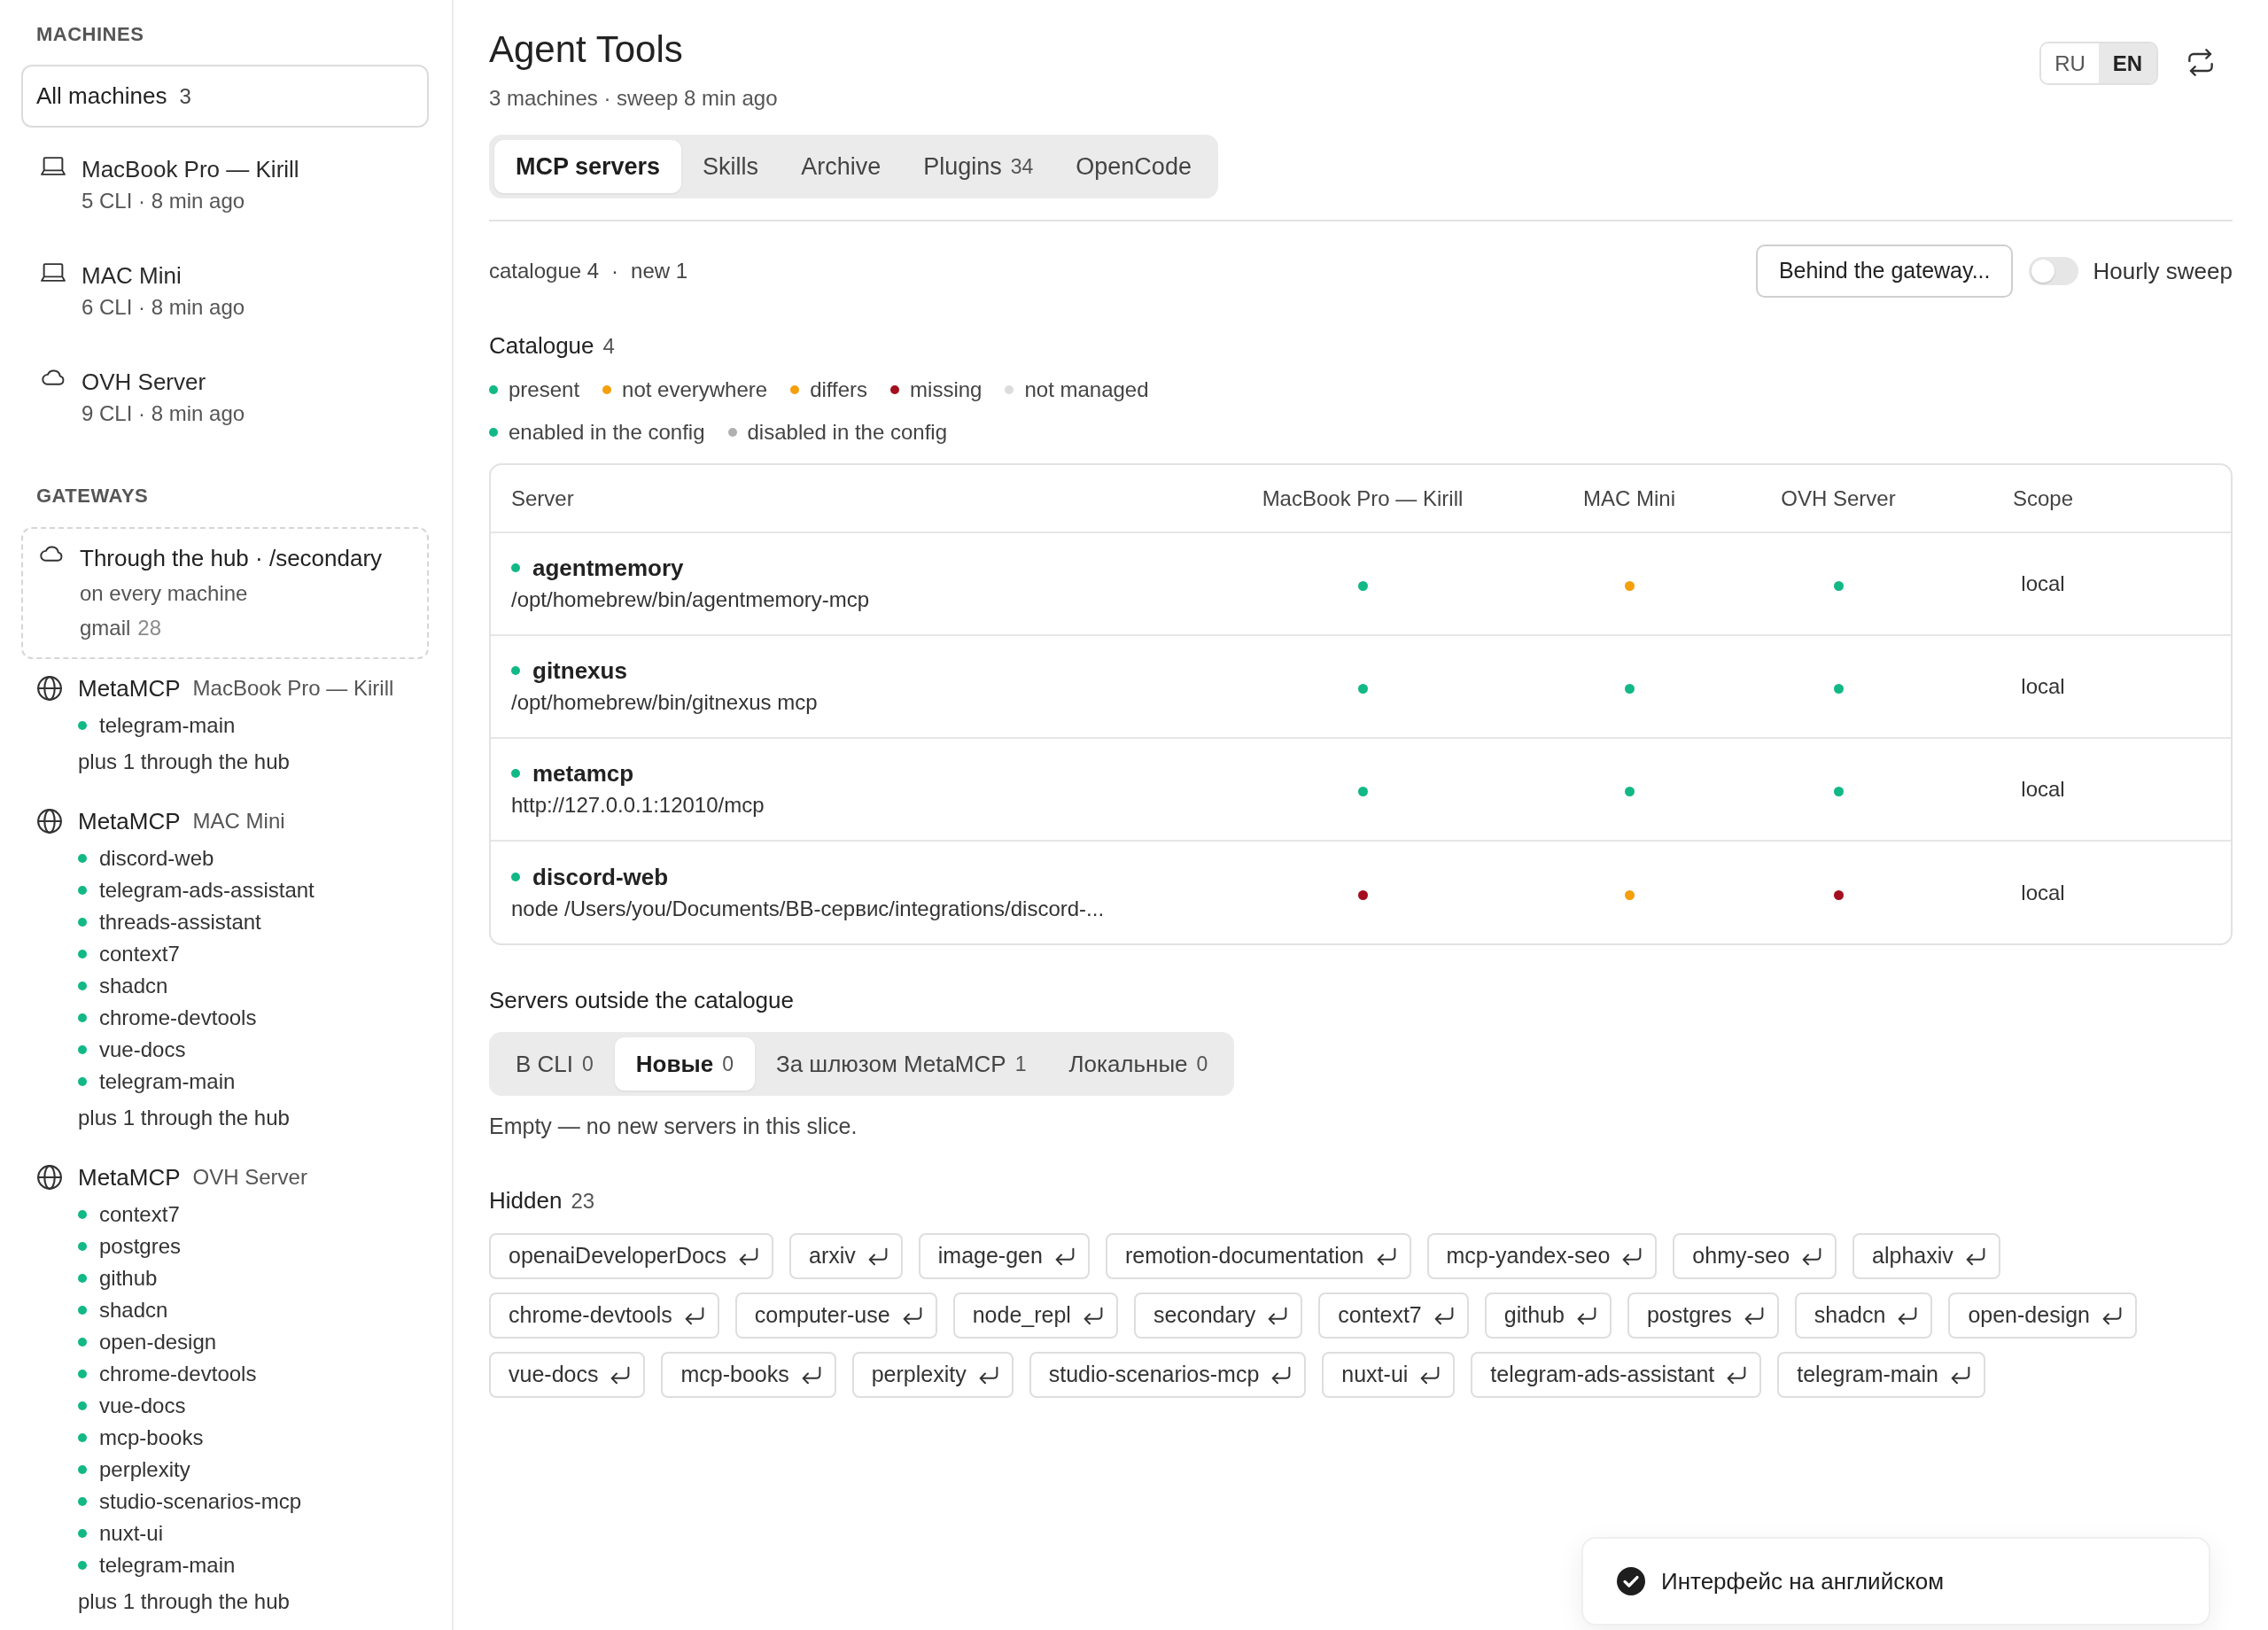  What do you see at coordinates (1803, 1581) in the screenshot?
I see `toast-message: Интерфейс на английском` at bounding box center [1803, 1581].